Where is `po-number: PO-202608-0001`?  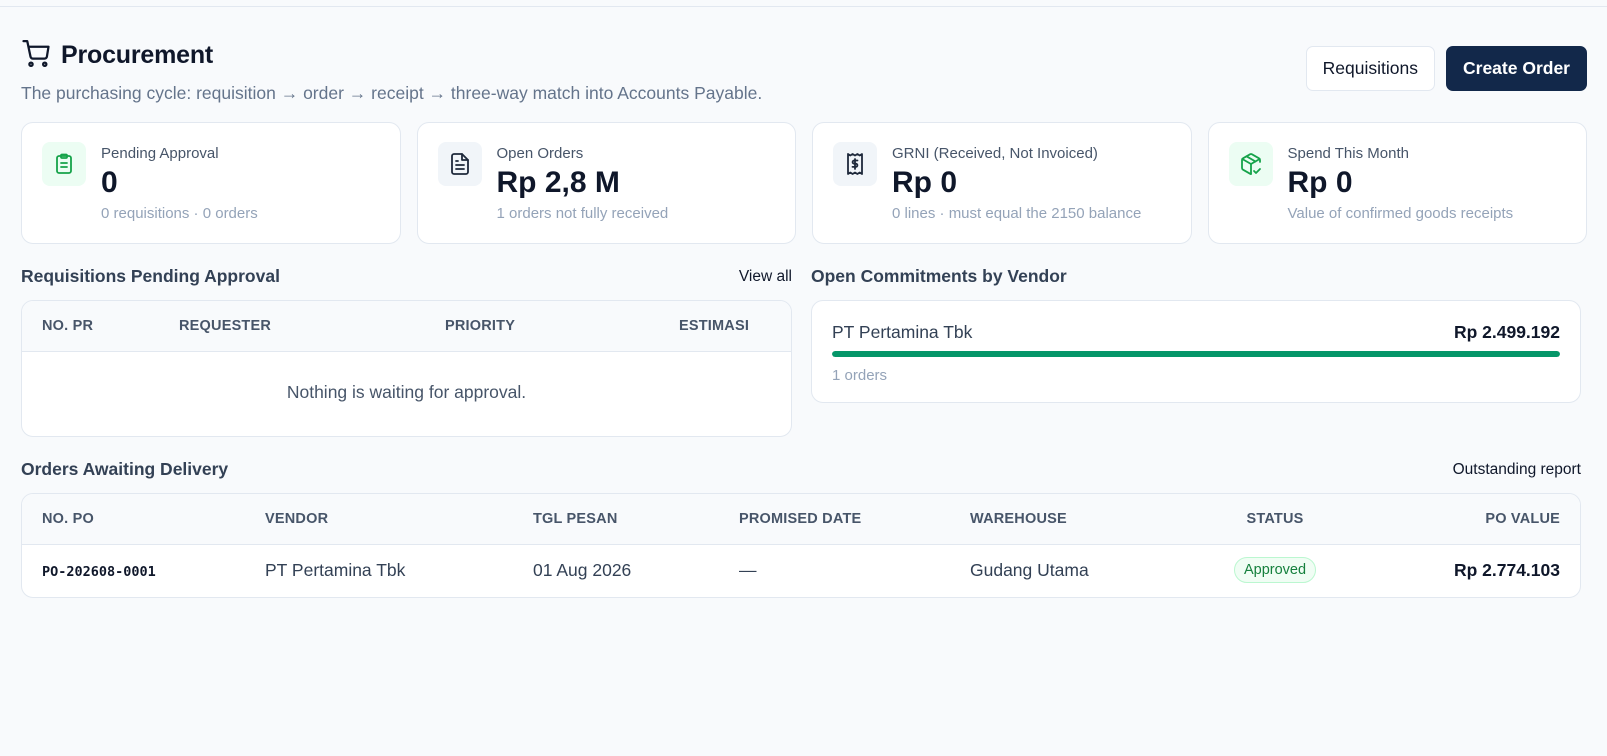 po-number: PO-202608-0001 is located at coordinates (99, 572).